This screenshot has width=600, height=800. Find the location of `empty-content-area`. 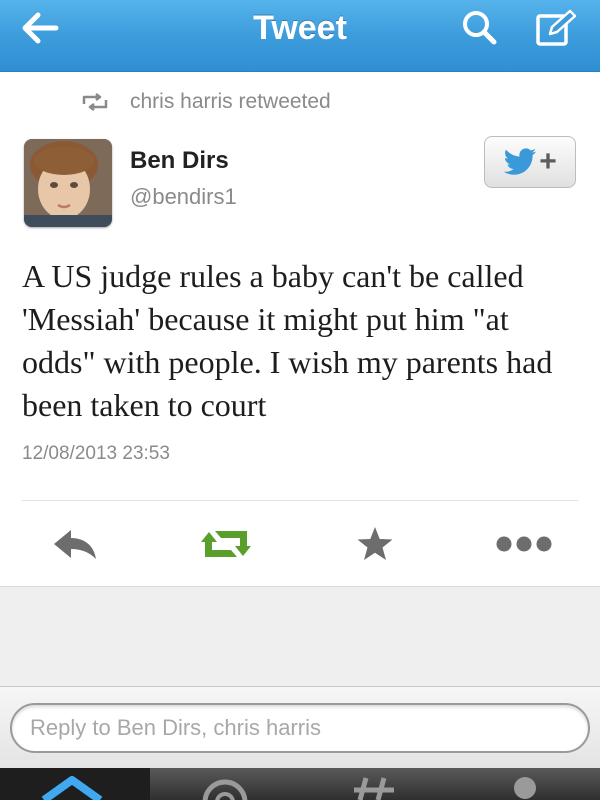

empty-content-area is located at coordinates (300, 636).